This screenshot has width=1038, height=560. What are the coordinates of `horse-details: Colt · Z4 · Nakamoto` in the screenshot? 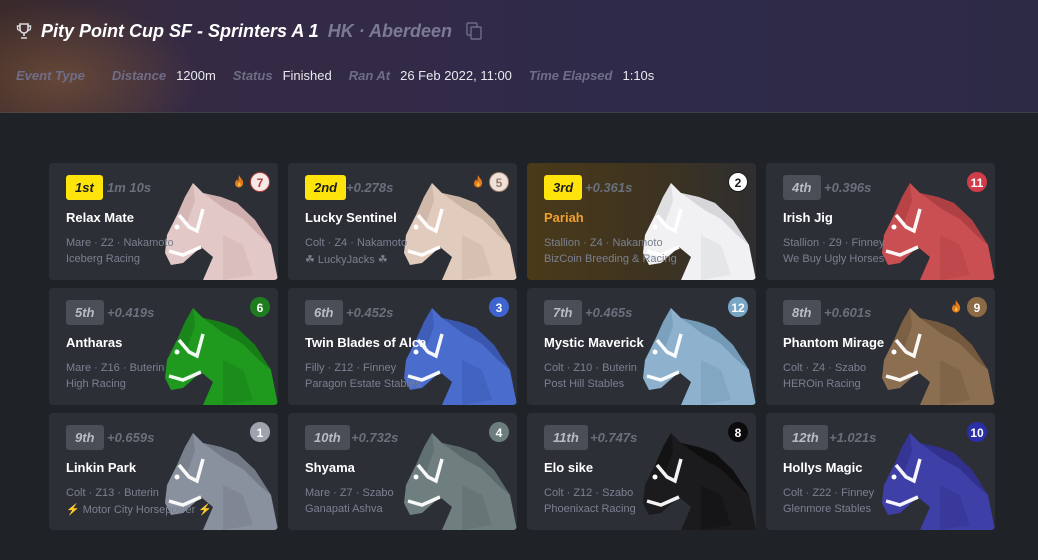 It's located at (356, 243).